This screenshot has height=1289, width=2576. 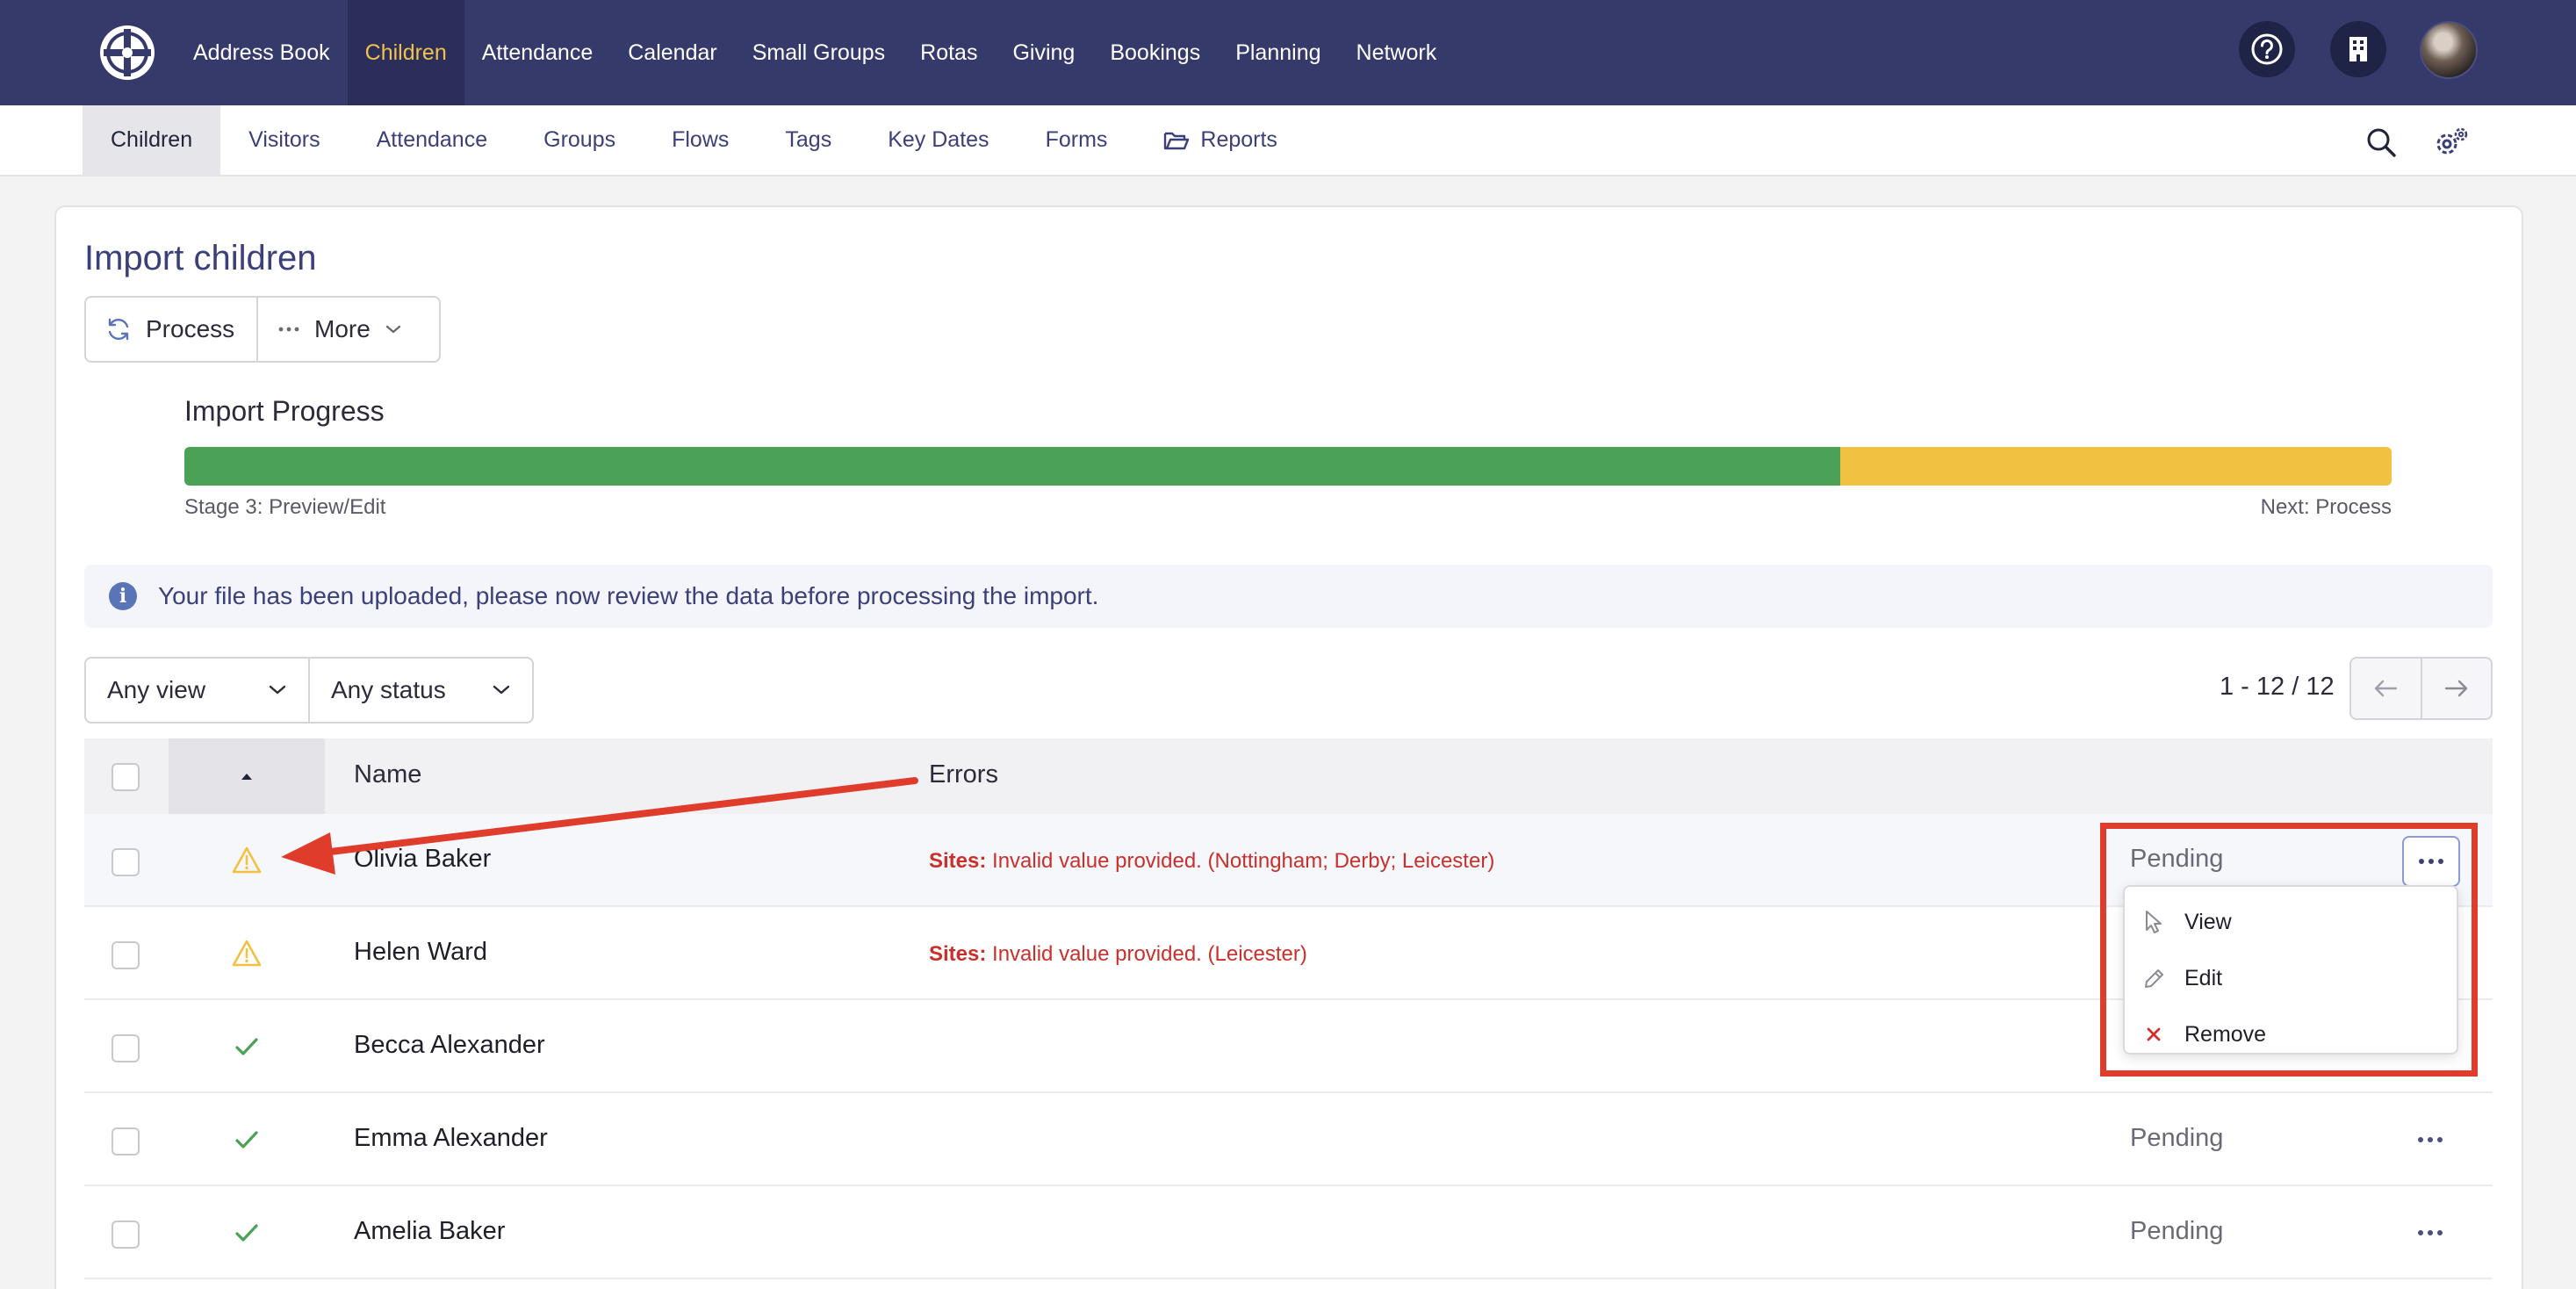 What do you see at coordinates (537, 52) in the screenshot?
I see `topnav-item-attendance: Attendance` at bounding box center [537, 52].